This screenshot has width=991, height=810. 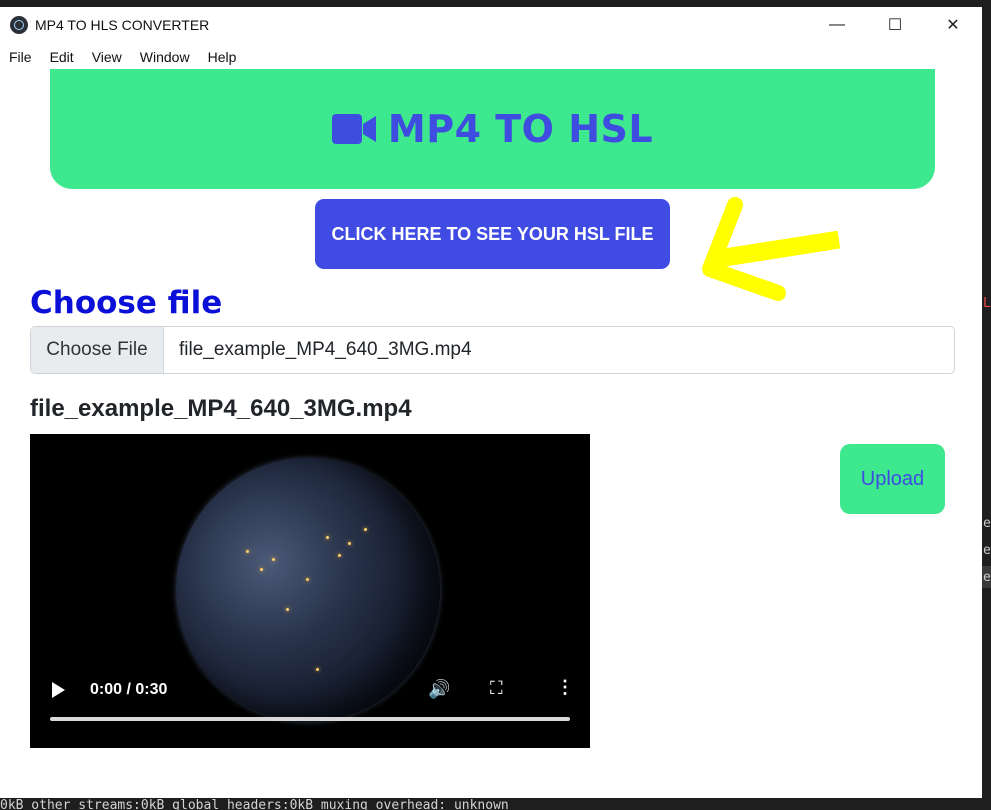 I want to click on maximize-button: ☐, so click(x=895, y=25).